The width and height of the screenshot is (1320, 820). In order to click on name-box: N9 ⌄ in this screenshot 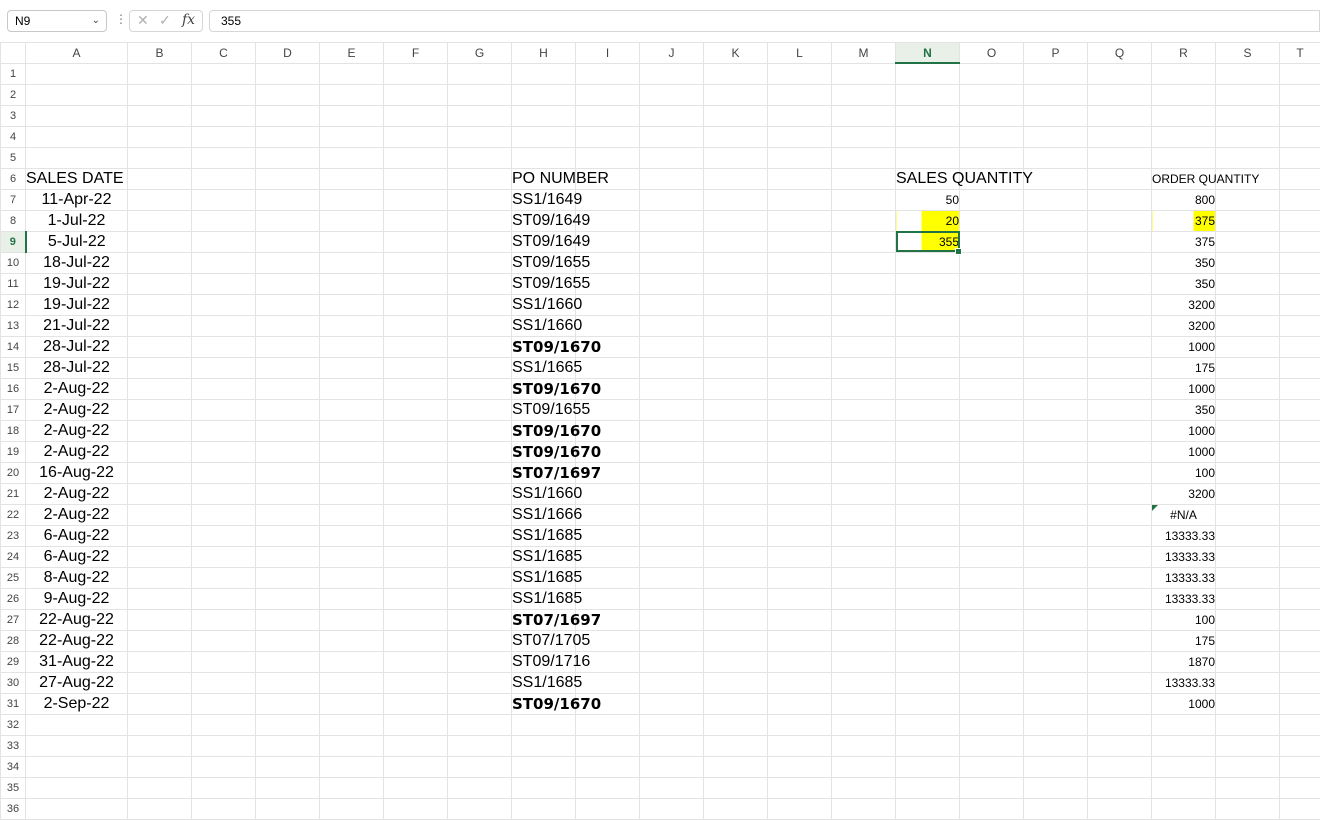, I will do `click(57, 21)`.